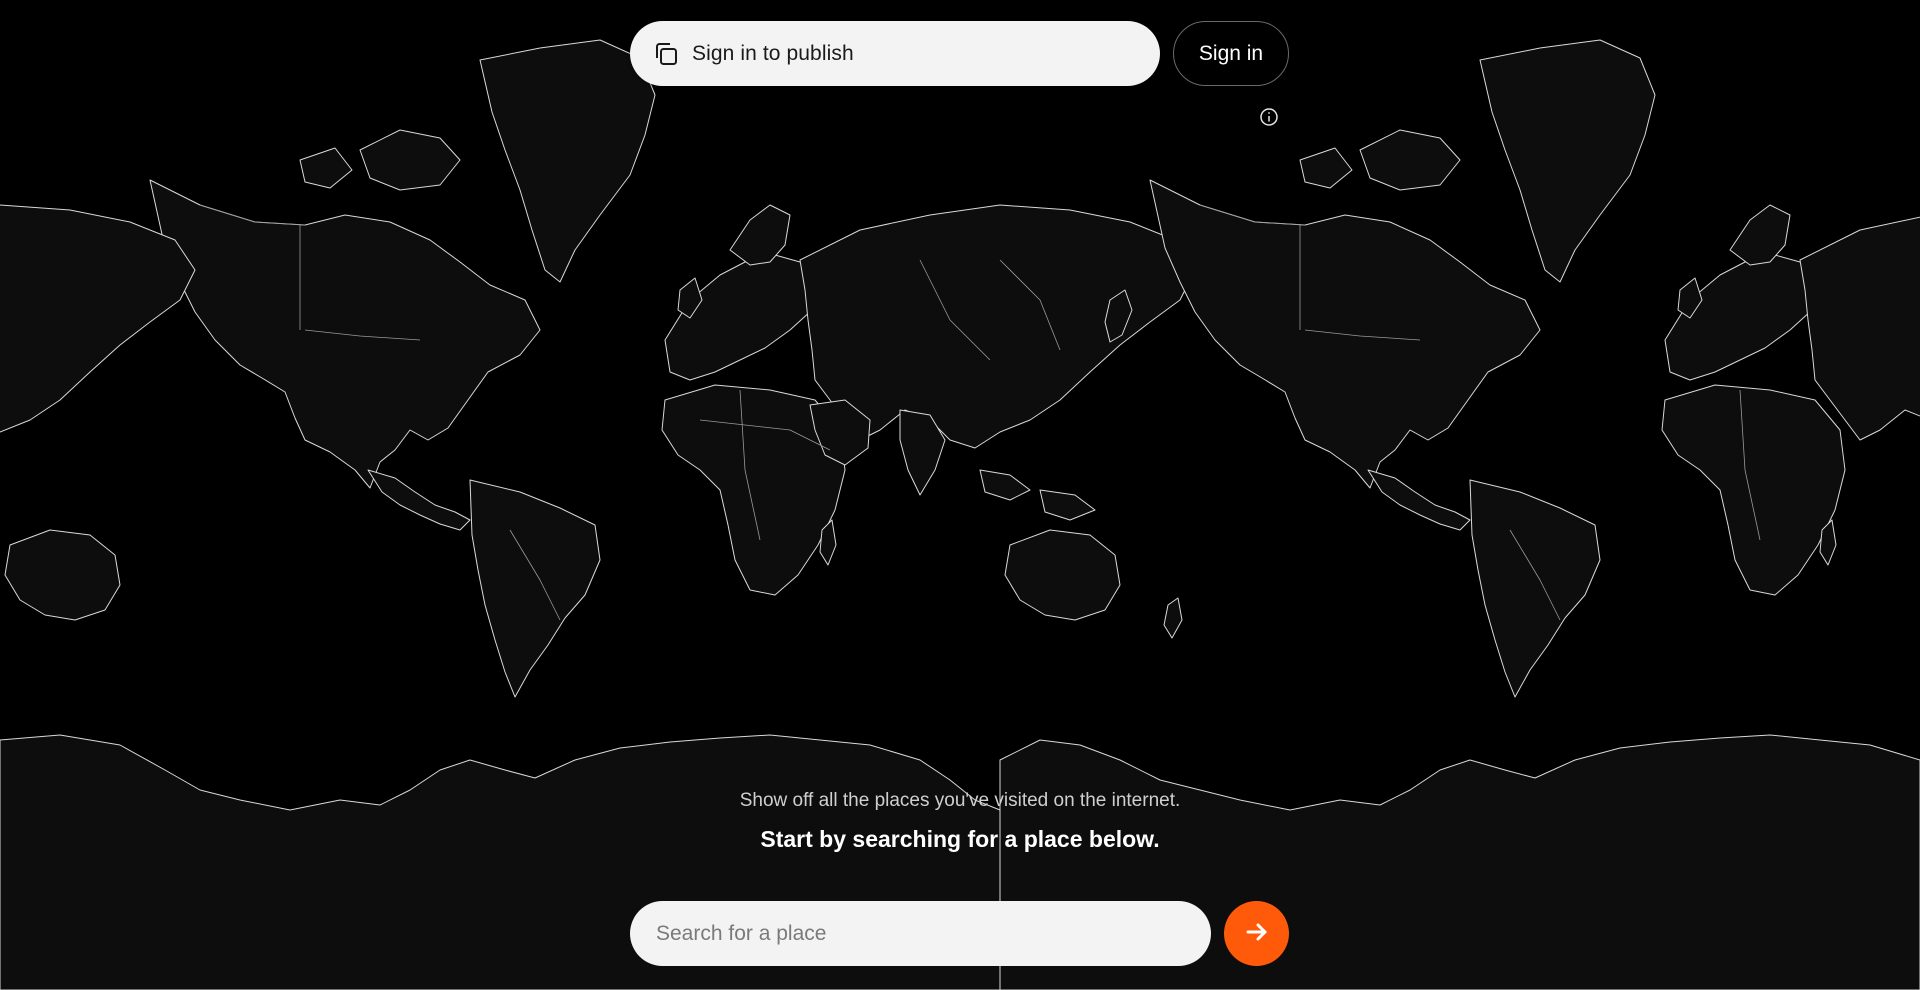  I want to click on search-submit-button, so click(1256, 933).